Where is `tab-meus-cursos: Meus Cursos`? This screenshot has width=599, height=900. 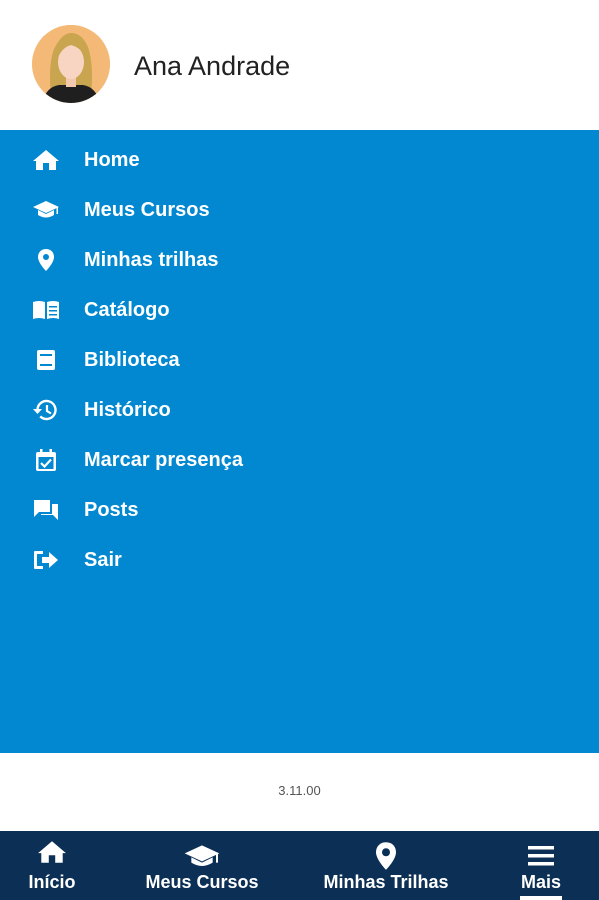 tab-meus-cursos: Meus Cursos is located at coordinates (202, 865).